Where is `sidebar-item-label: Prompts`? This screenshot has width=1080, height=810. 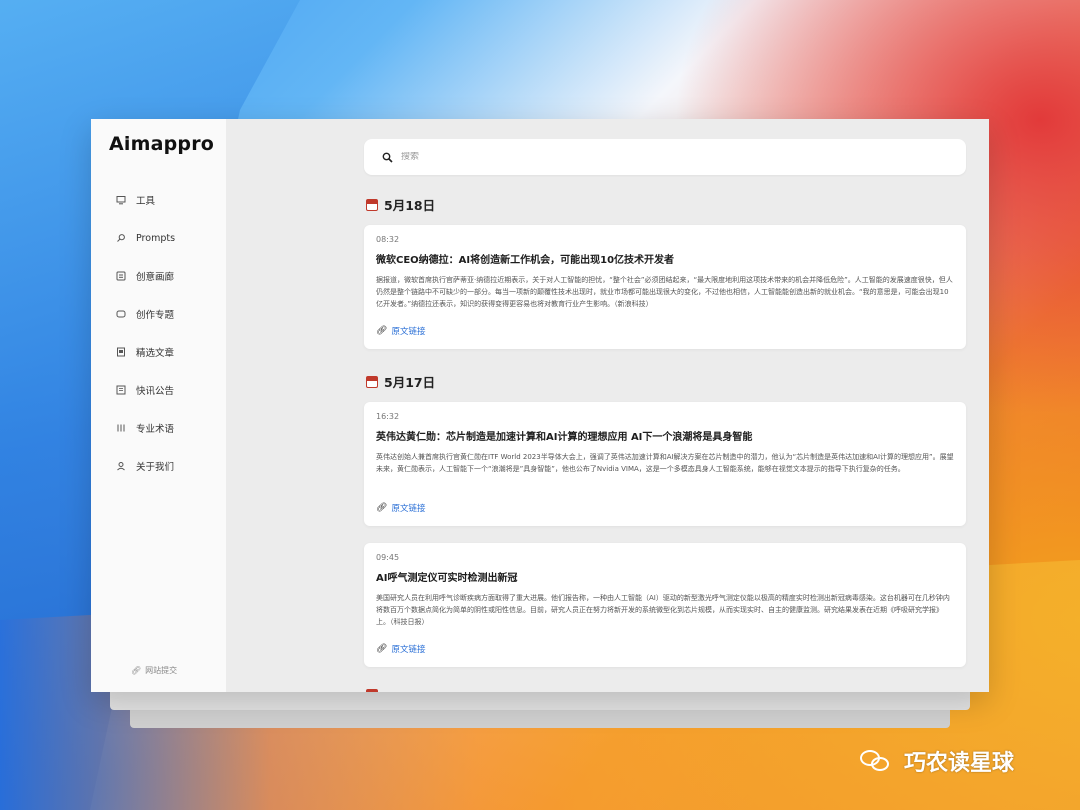
sidebar-item-label: Prompts is located at coordinates (156, 238).